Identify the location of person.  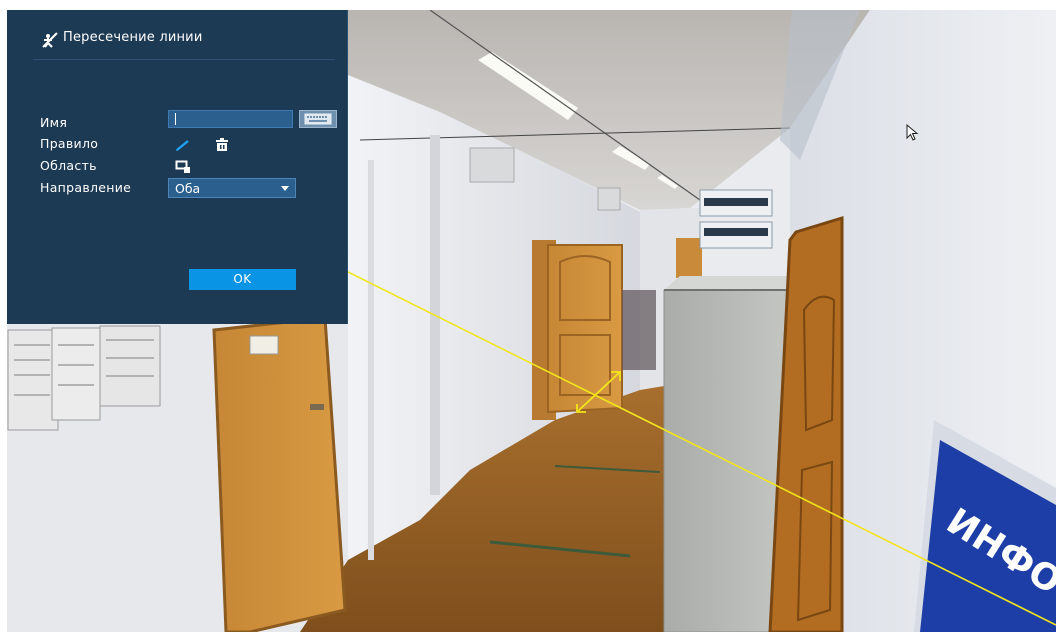
(639, 330).